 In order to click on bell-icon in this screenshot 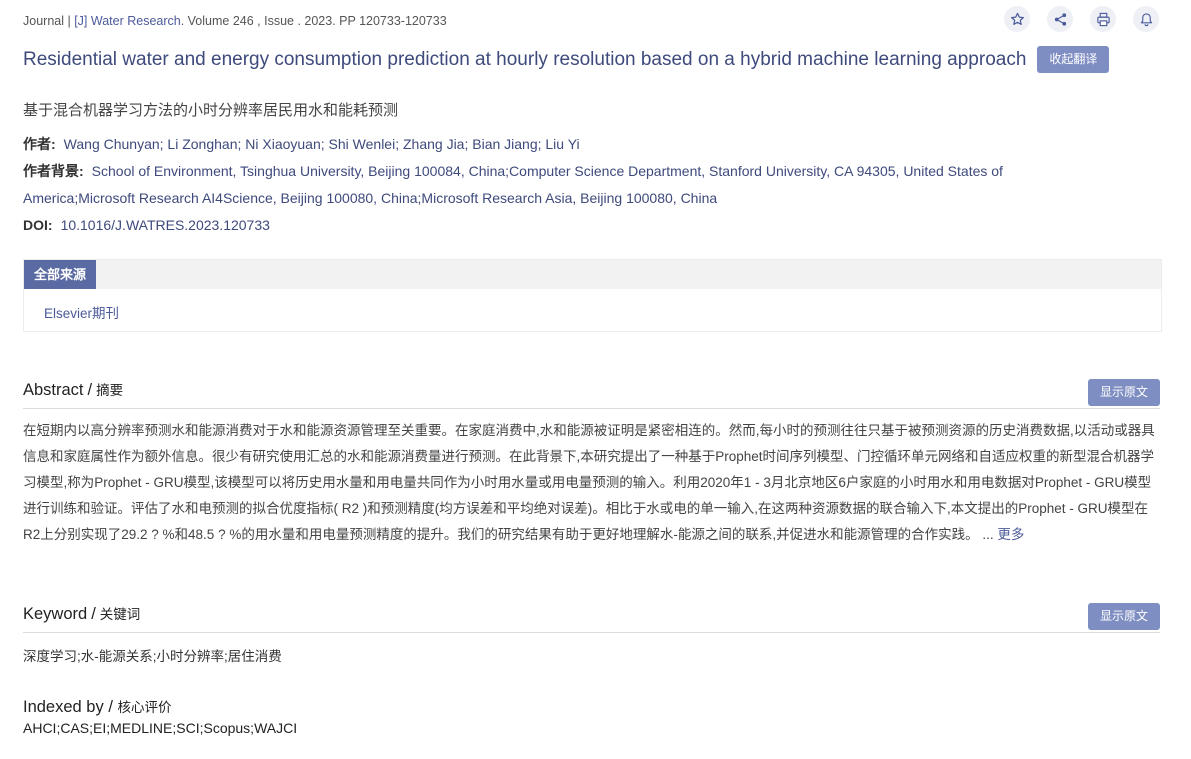, I will do `click(1146, 19)`.